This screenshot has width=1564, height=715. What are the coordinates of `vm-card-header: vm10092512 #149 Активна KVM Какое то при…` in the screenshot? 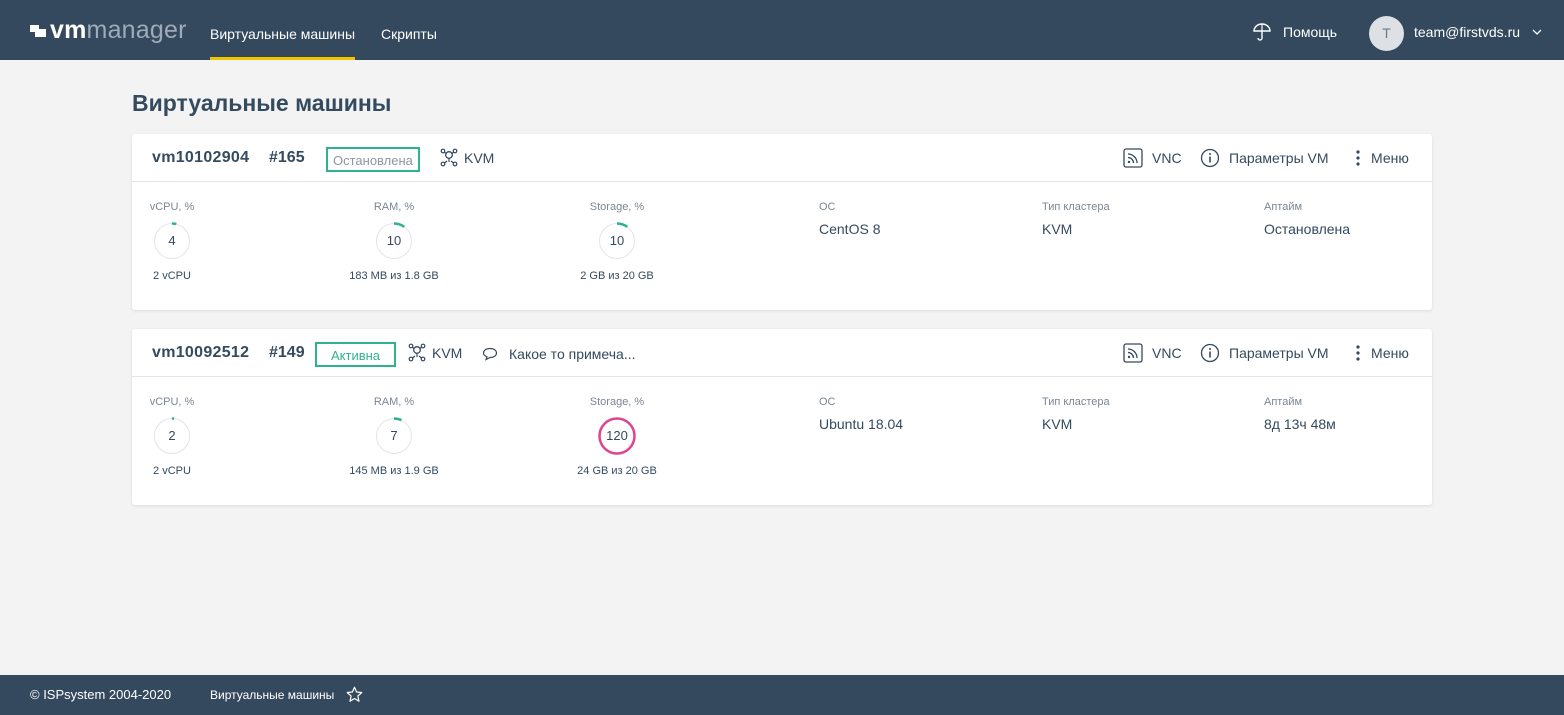 It's located at (782, 353).